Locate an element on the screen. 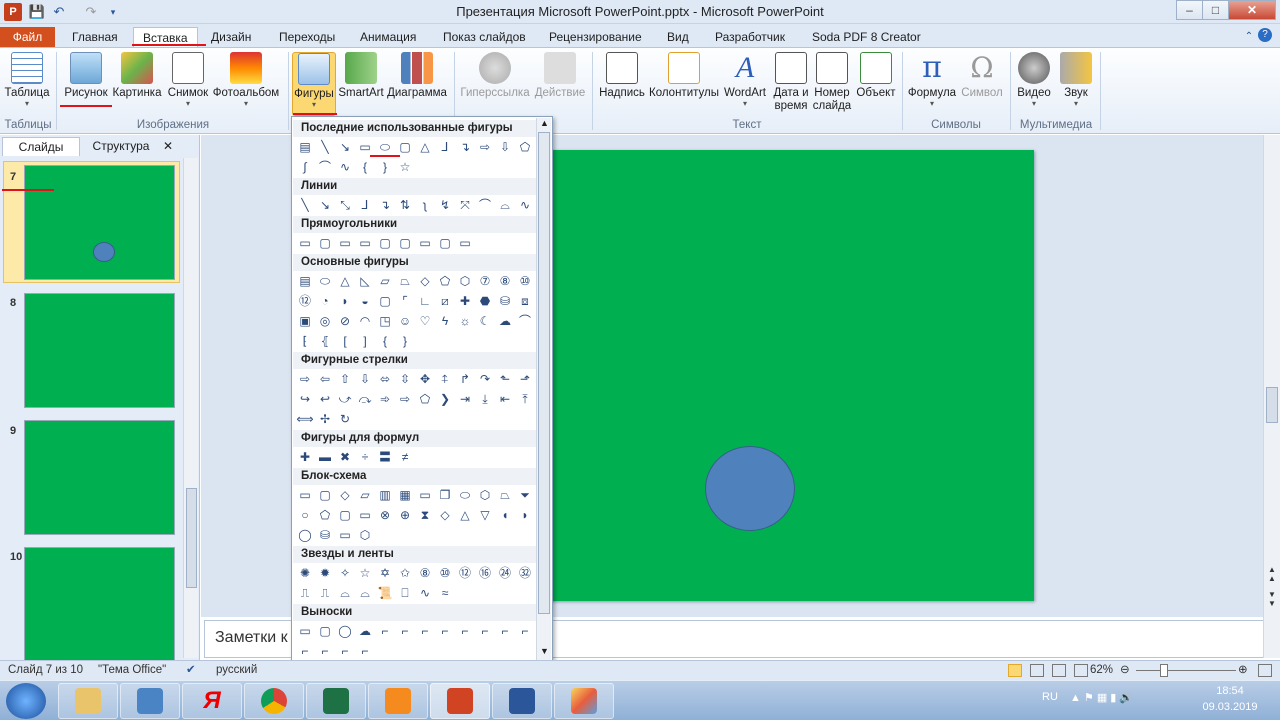 The height and width of the screenshot is (720, 1280). taskbar-excel is located at coordinates (336, 701).